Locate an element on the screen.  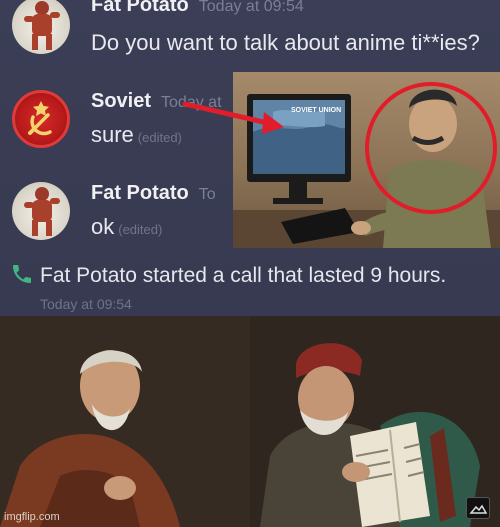
message-text: Do you want to talk about anime ti**ies? is located at coordinates (285, 42).